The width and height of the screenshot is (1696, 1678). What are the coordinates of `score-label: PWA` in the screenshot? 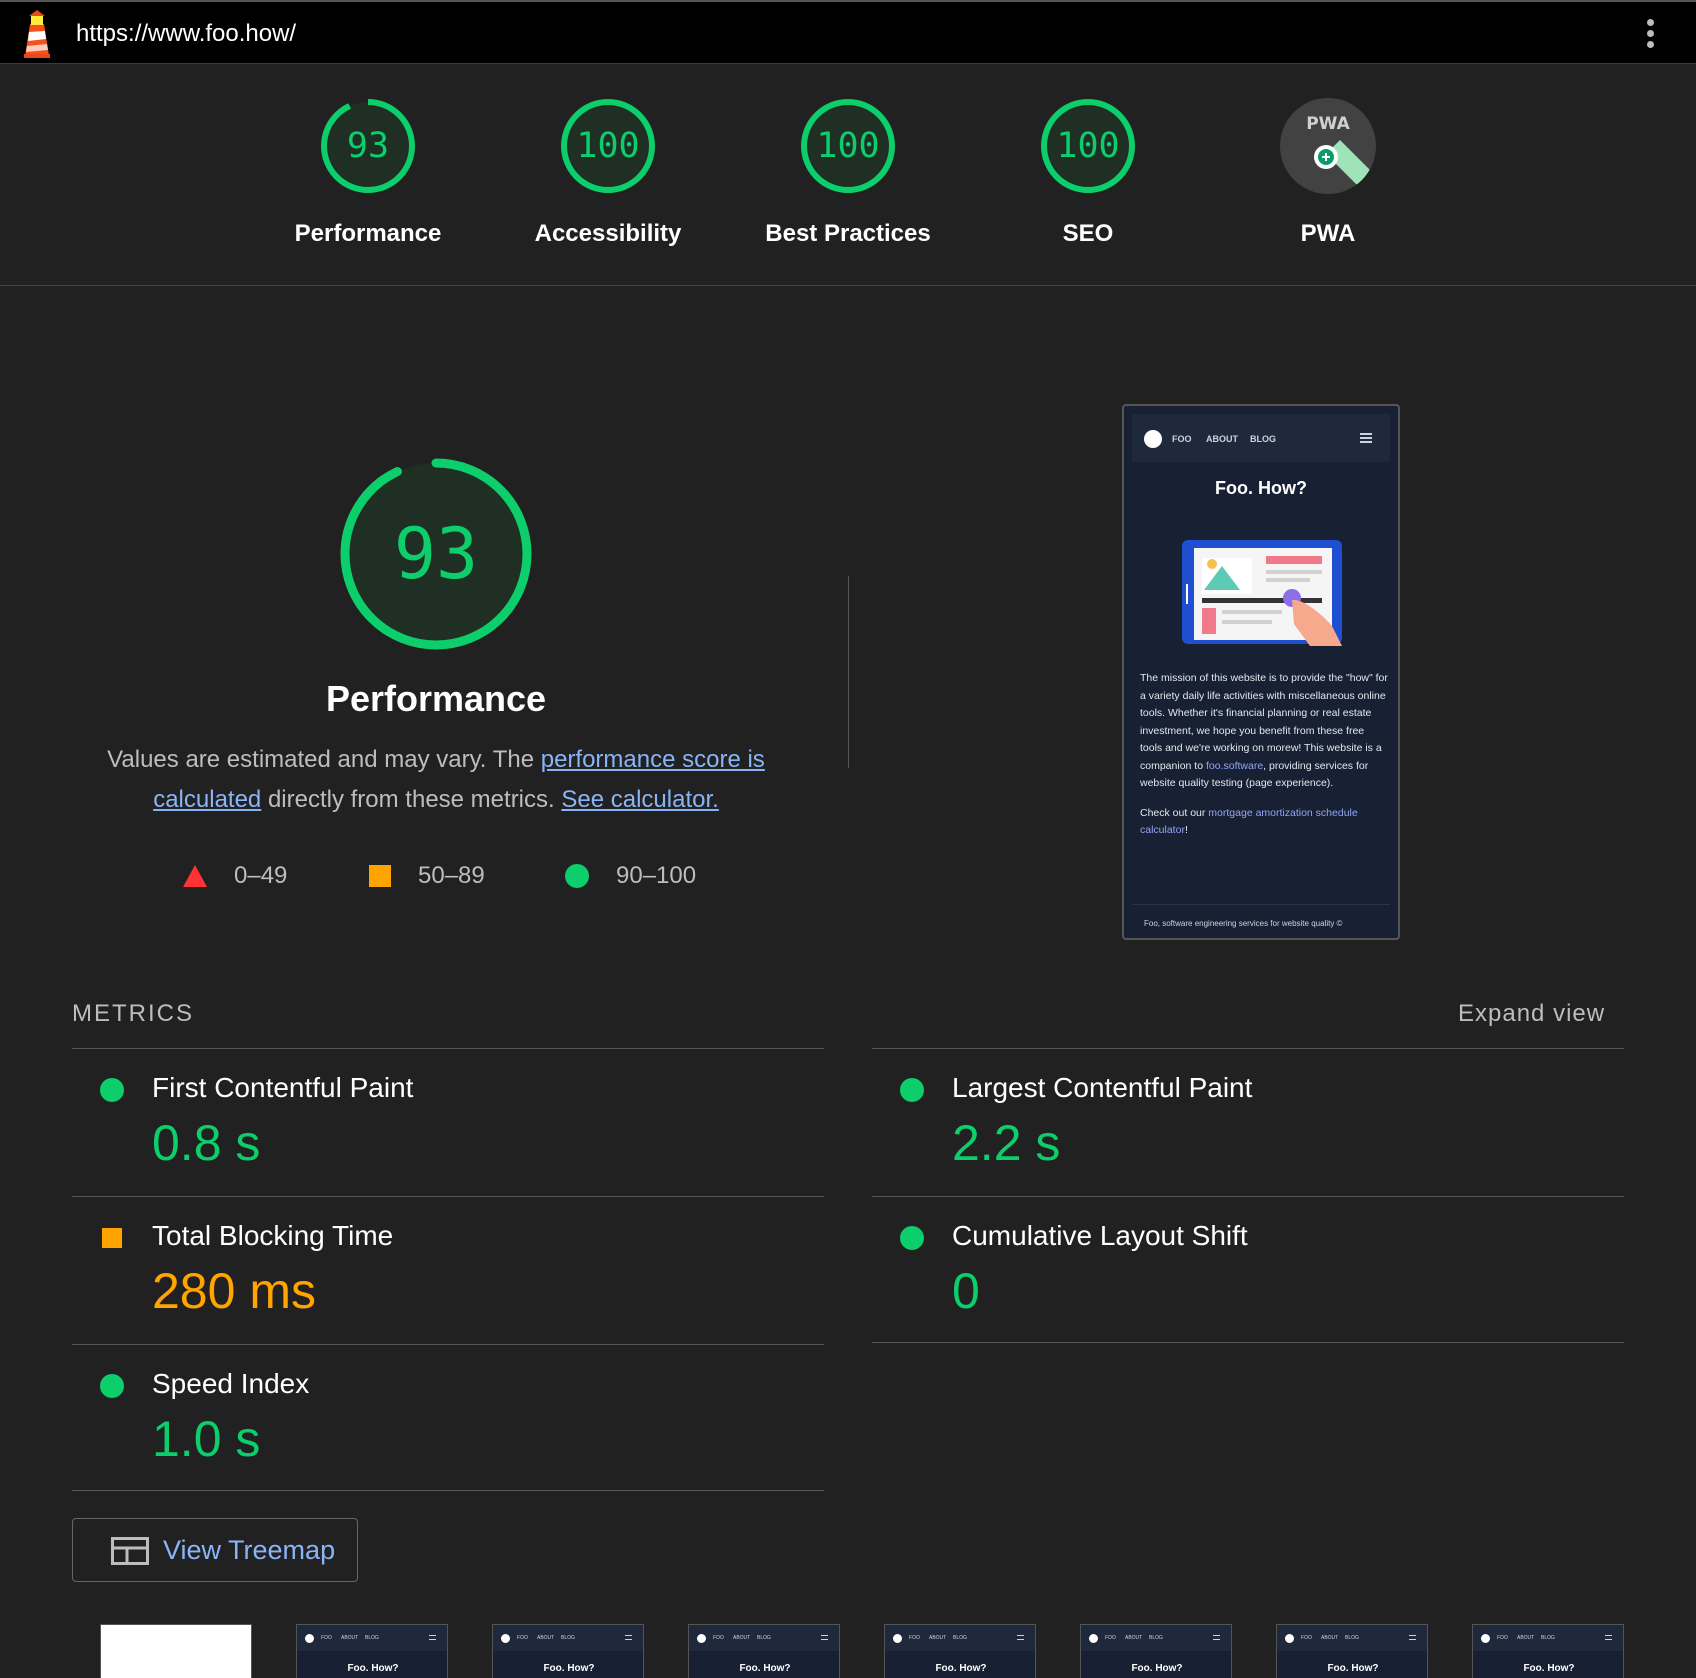 It's located at (1328, 233).